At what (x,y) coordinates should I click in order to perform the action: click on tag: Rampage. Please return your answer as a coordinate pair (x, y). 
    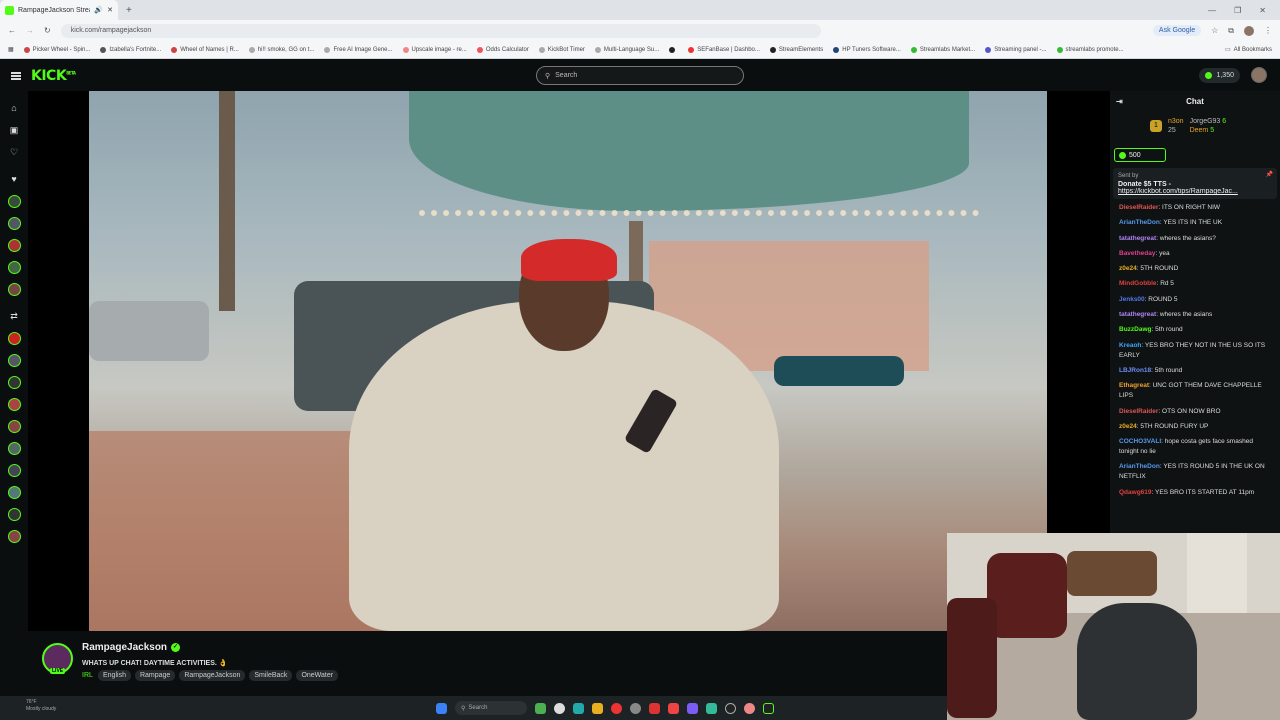
    Looking at the image, I should click on (155, 675).